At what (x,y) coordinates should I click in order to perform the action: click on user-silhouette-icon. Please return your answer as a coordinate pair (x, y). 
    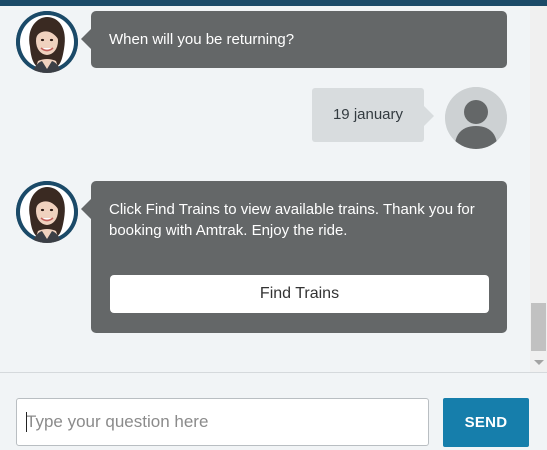
    Looking at the image, I should click on (476, 118).